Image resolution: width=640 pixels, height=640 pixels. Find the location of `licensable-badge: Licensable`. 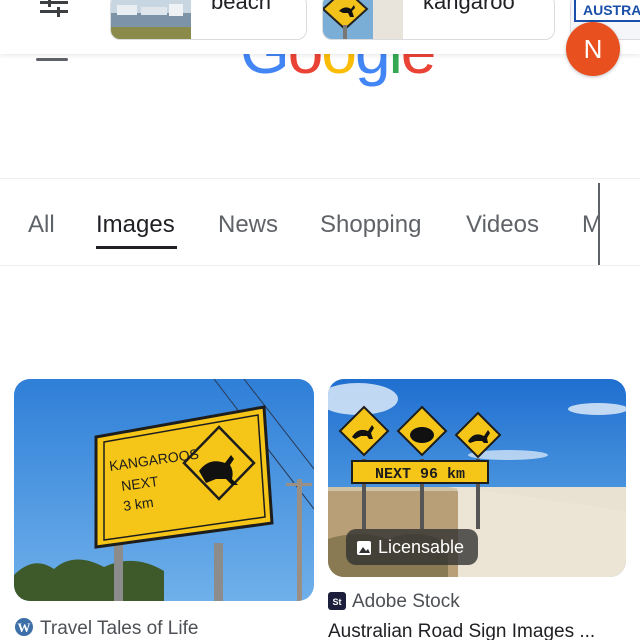

licensable-badge: Licensable is located at coordinates (412, 548).